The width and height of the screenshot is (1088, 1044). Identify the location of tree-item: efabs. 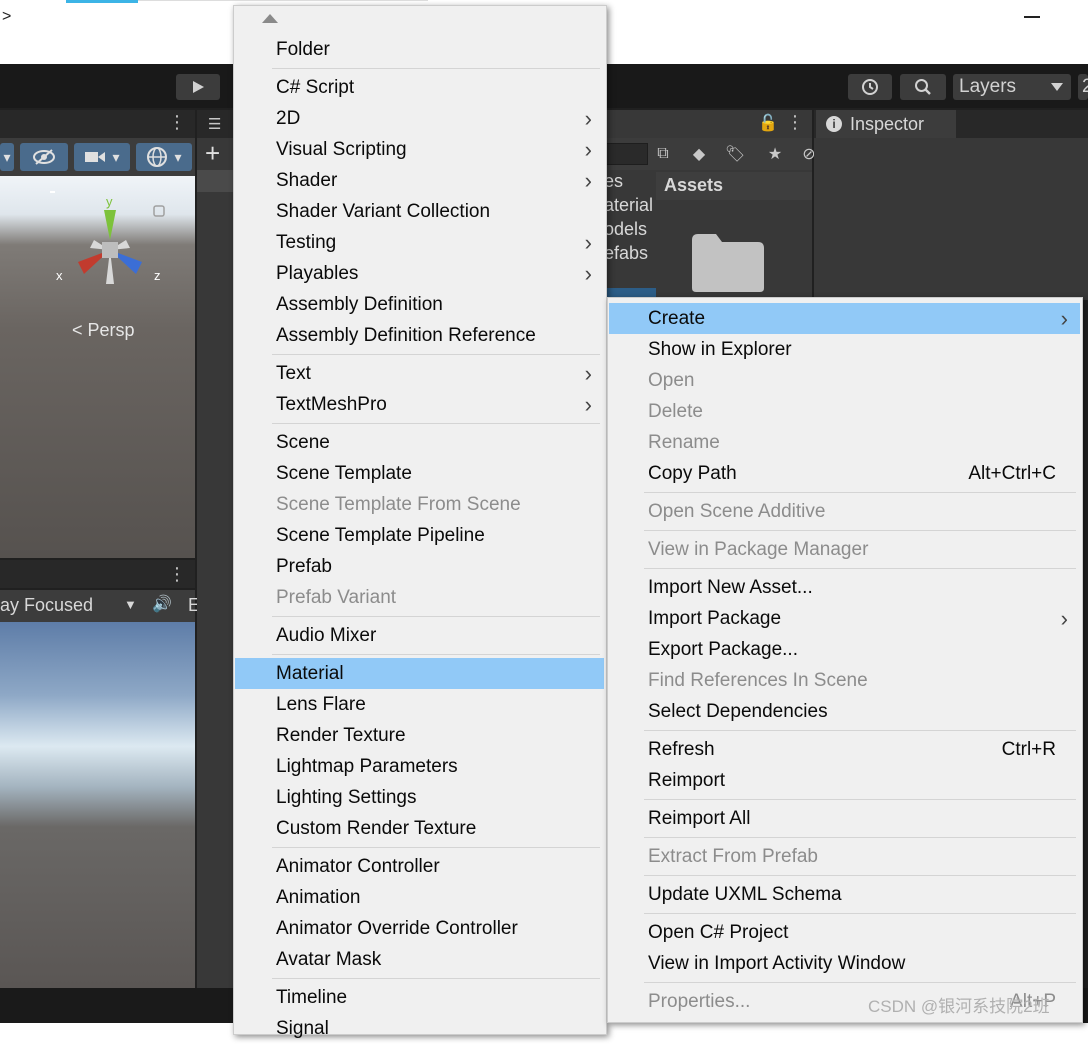
(630, 253).